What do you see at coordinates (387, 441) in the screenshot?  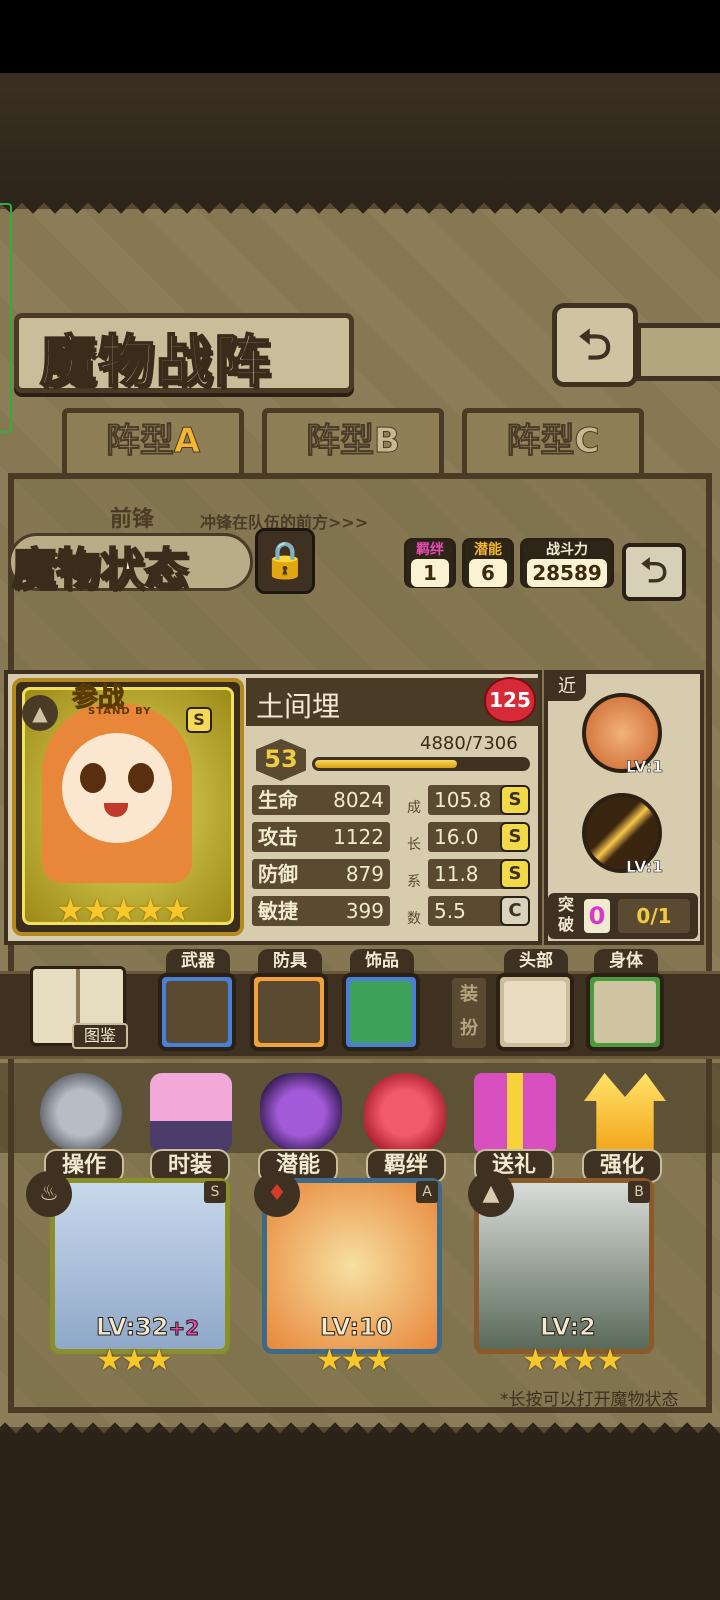 I see `tab-label-suffix: B` at bounding box center [387, 441].